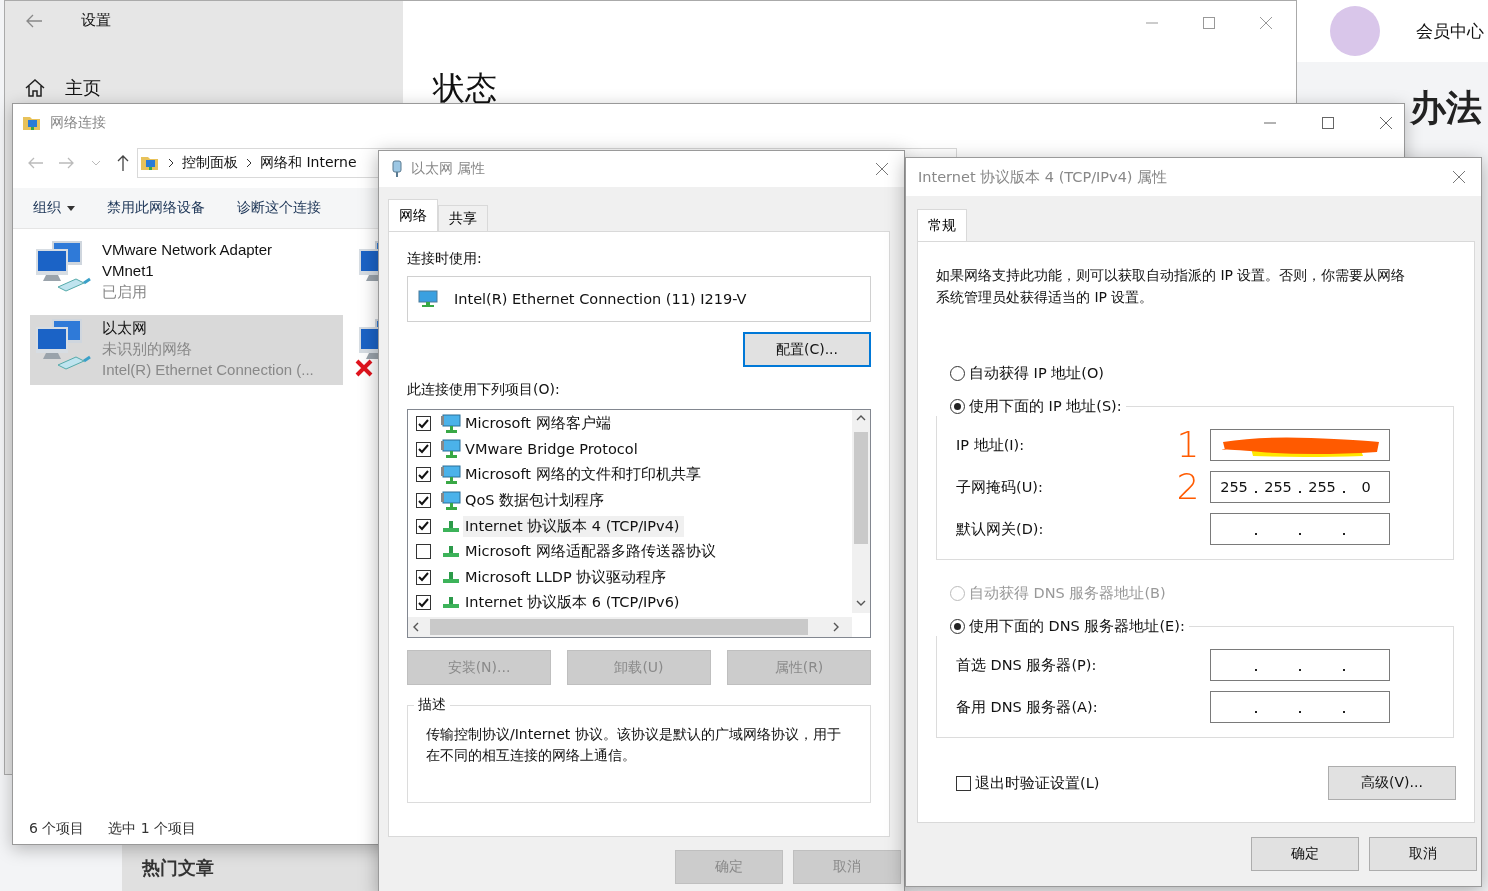 The image size is (1488, 891). Describe the element at coordinates (125, 328) in the screenshot. I see `adapter-name: 以太网` at that location.